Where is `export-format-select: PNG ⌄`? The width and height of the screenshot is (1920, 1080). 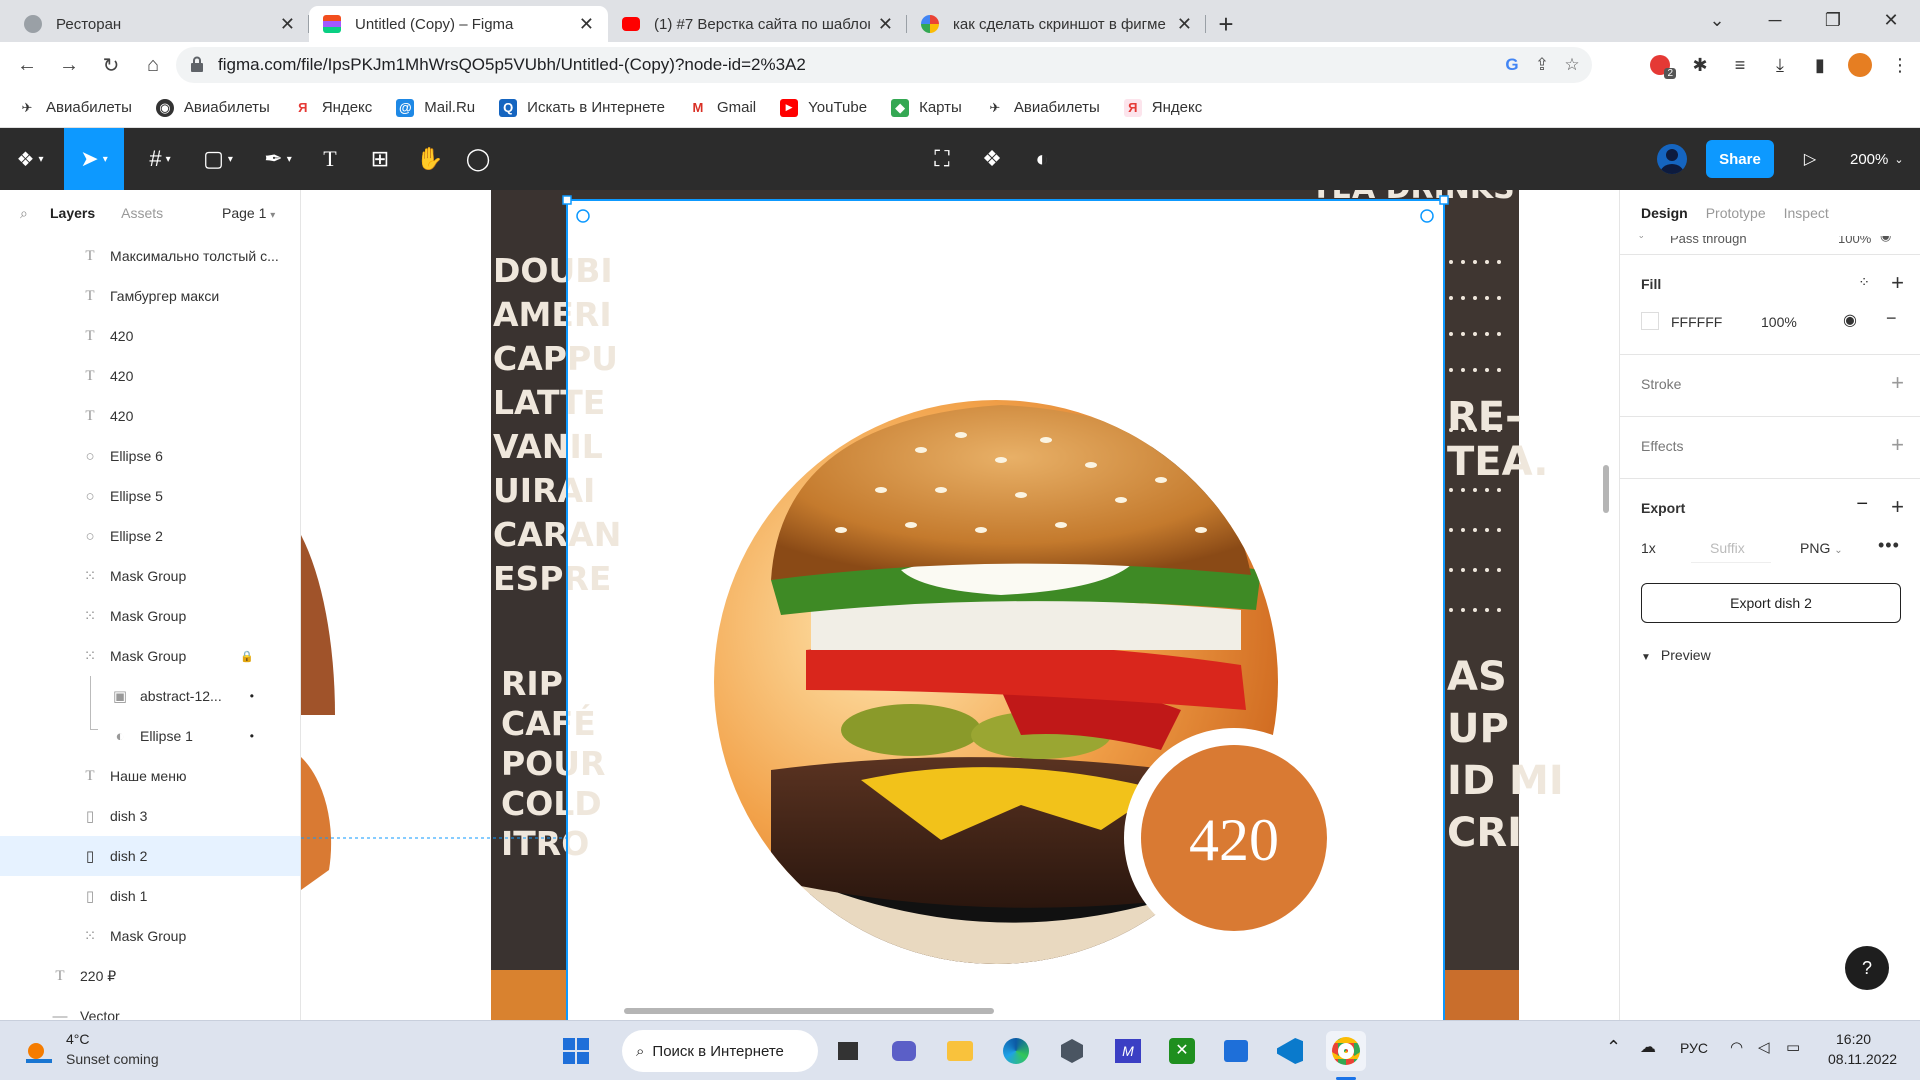 export-format-select: PNG ⌄ is located at coordinates (1821, 548).